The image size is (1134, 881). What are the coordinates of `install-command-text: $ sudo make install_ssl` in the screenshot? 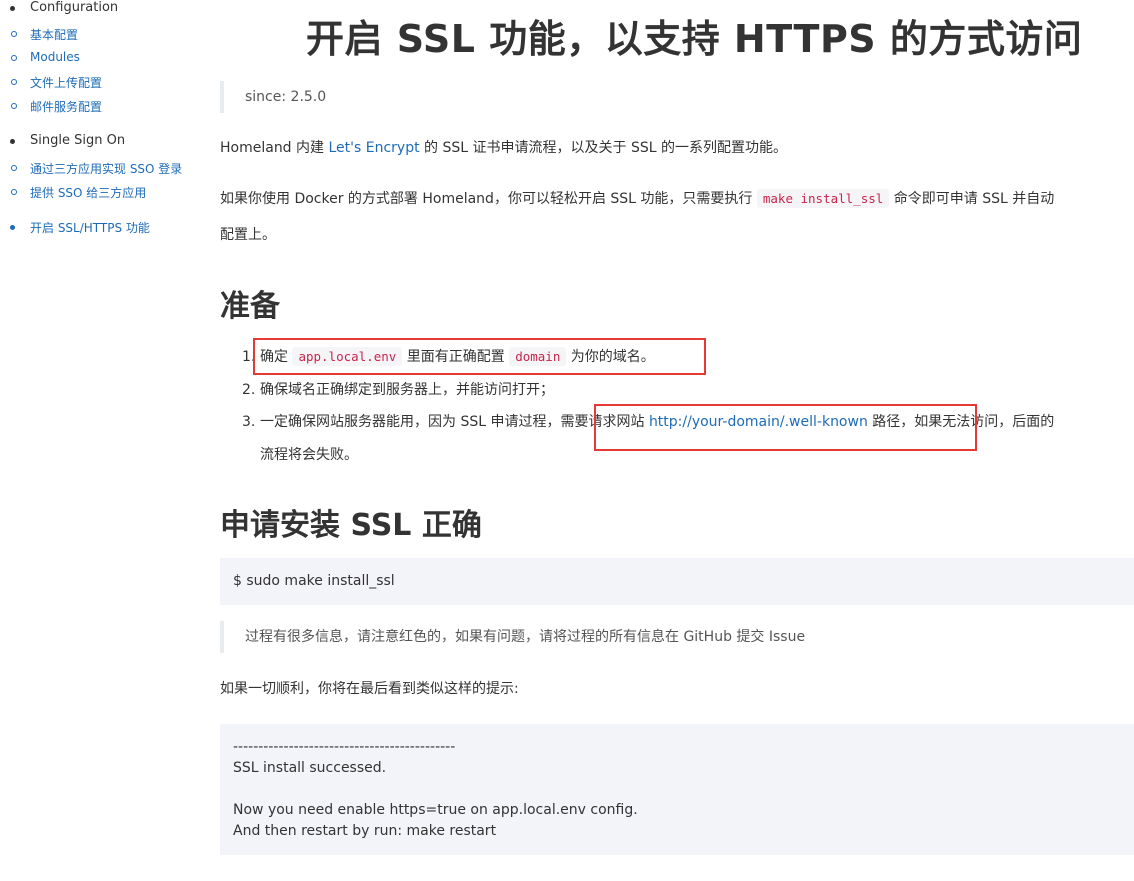 It's located at (314, 581).